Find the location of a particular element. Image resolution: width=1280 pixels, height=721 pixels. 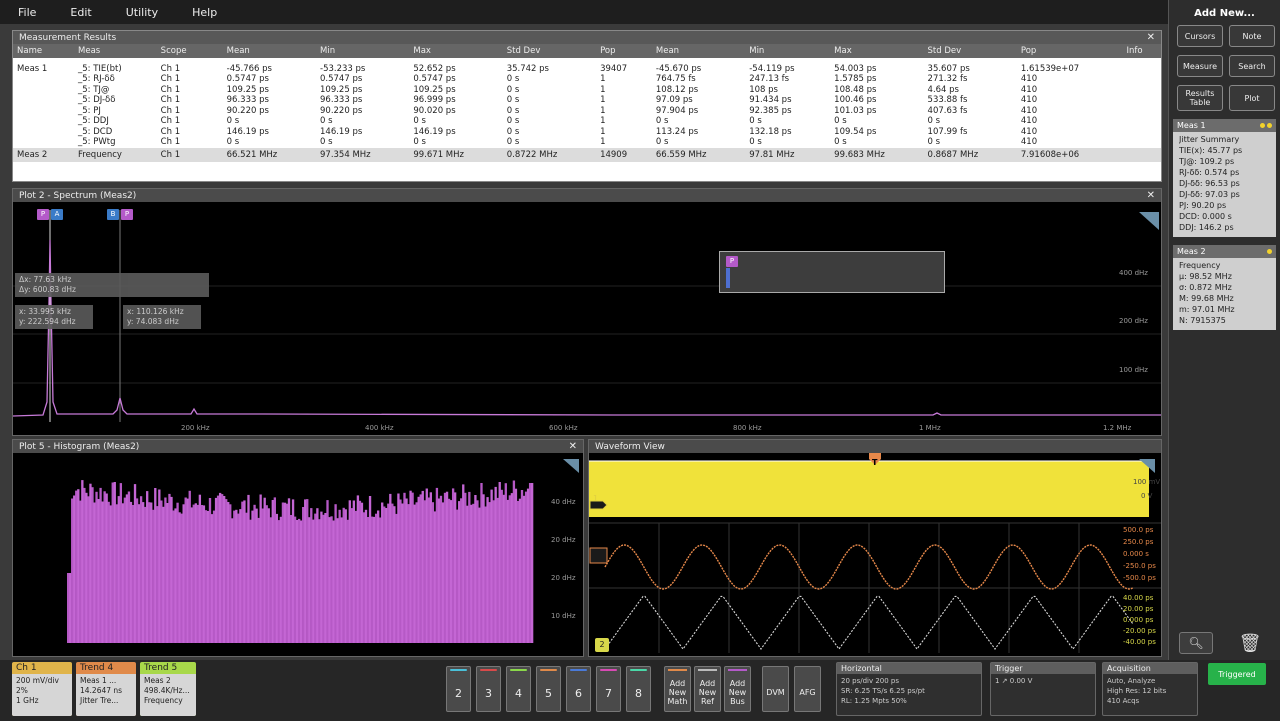

zoom-tag: P is located at coordinates (732, 261).